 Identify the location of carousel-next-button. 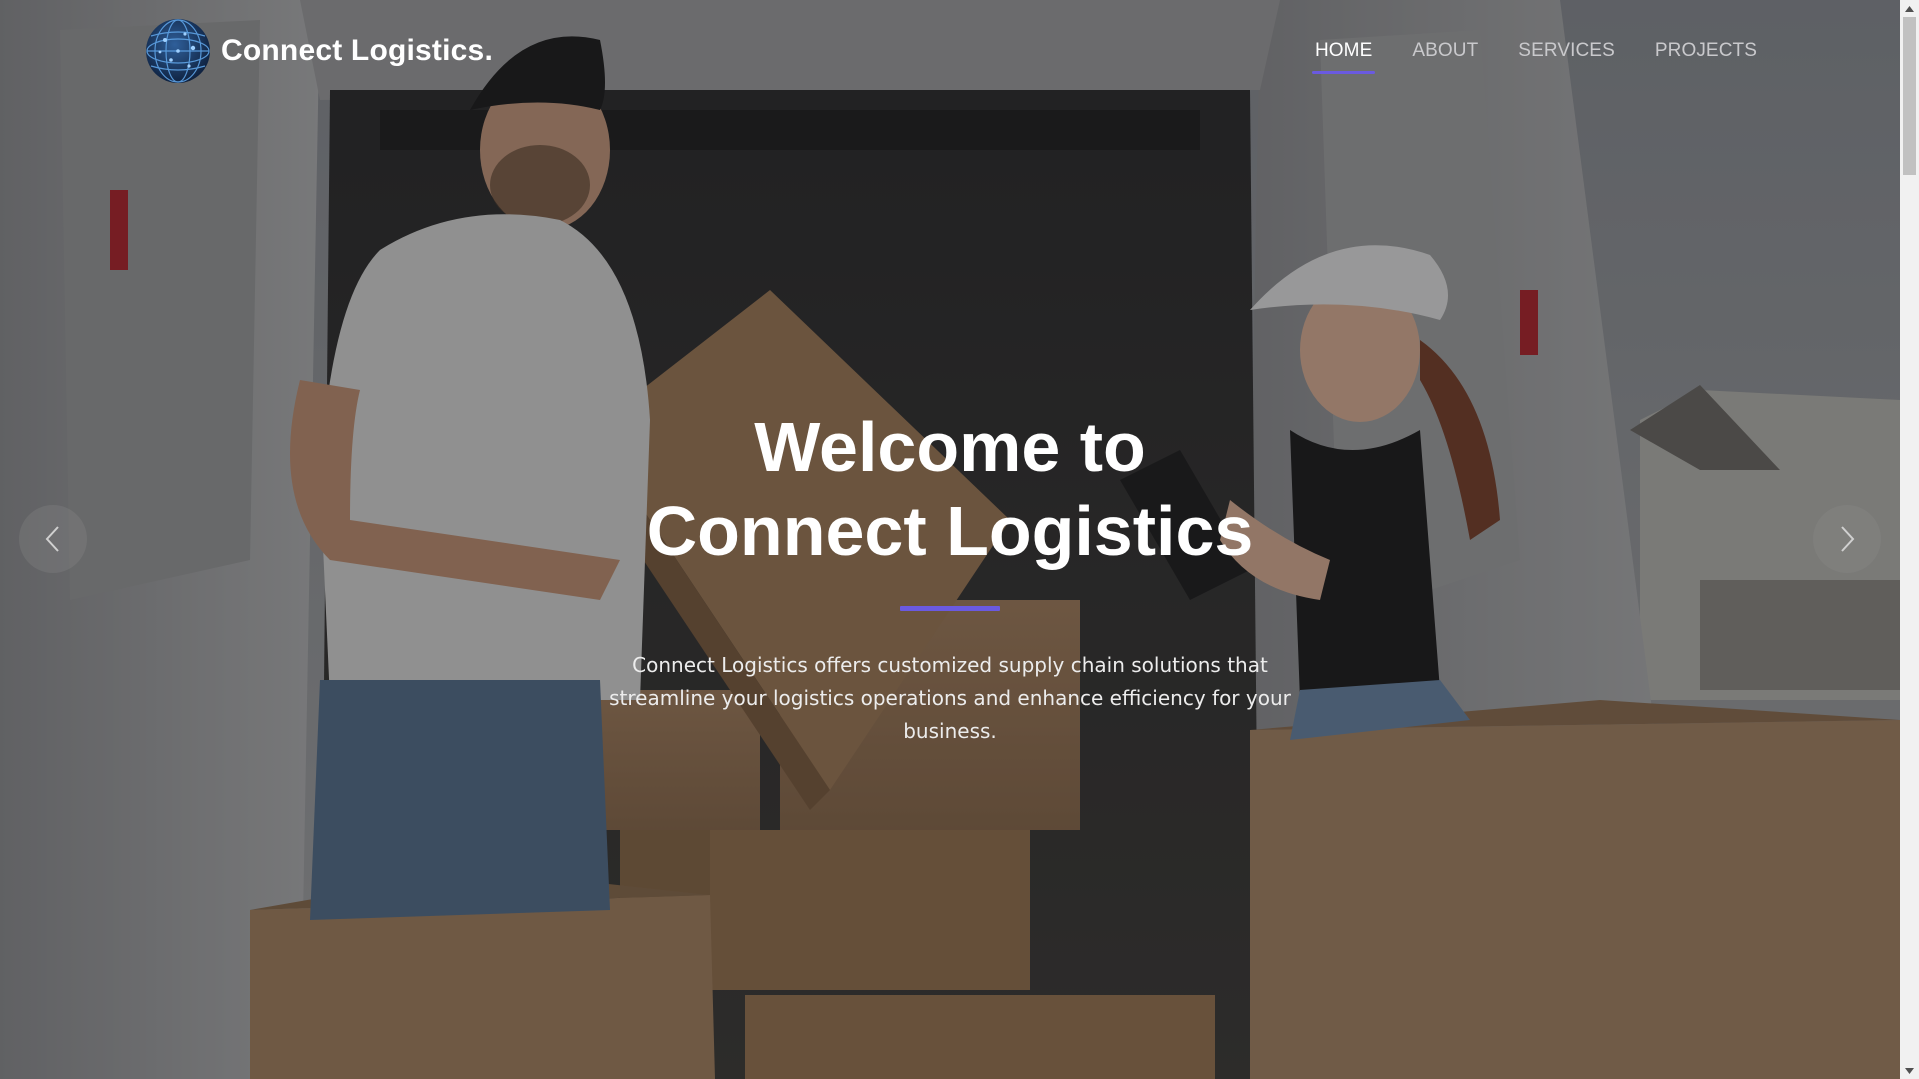
(1847, 539).